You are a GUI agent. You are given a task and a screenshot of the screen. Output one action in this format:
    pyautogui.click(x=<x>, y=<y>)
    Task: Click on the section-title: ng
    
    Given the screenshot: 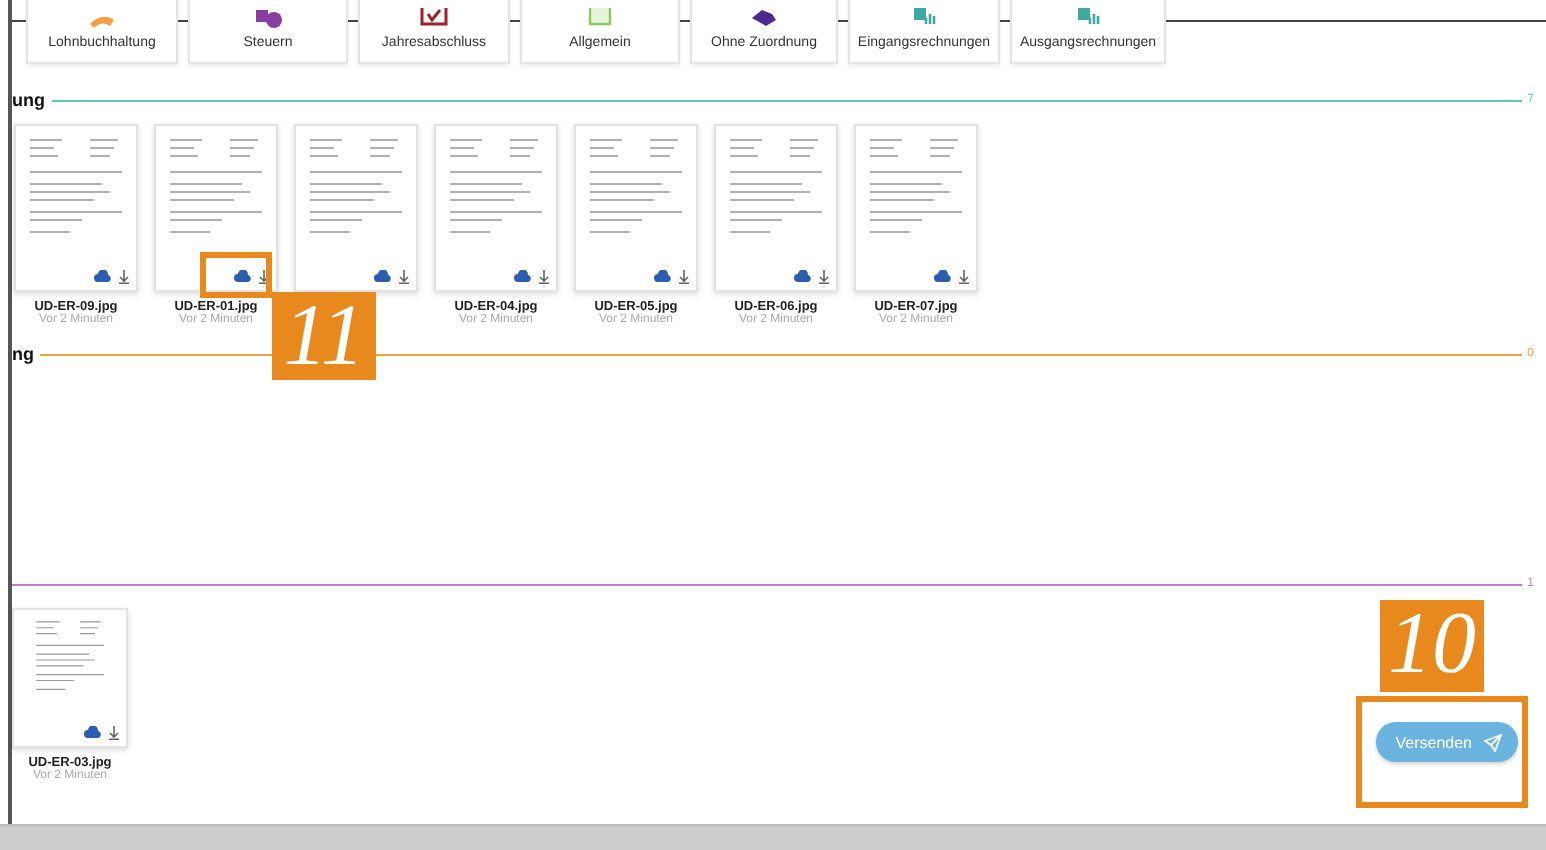 What is the action you would take?
    pyautogui.click(x=23, y=354)
    